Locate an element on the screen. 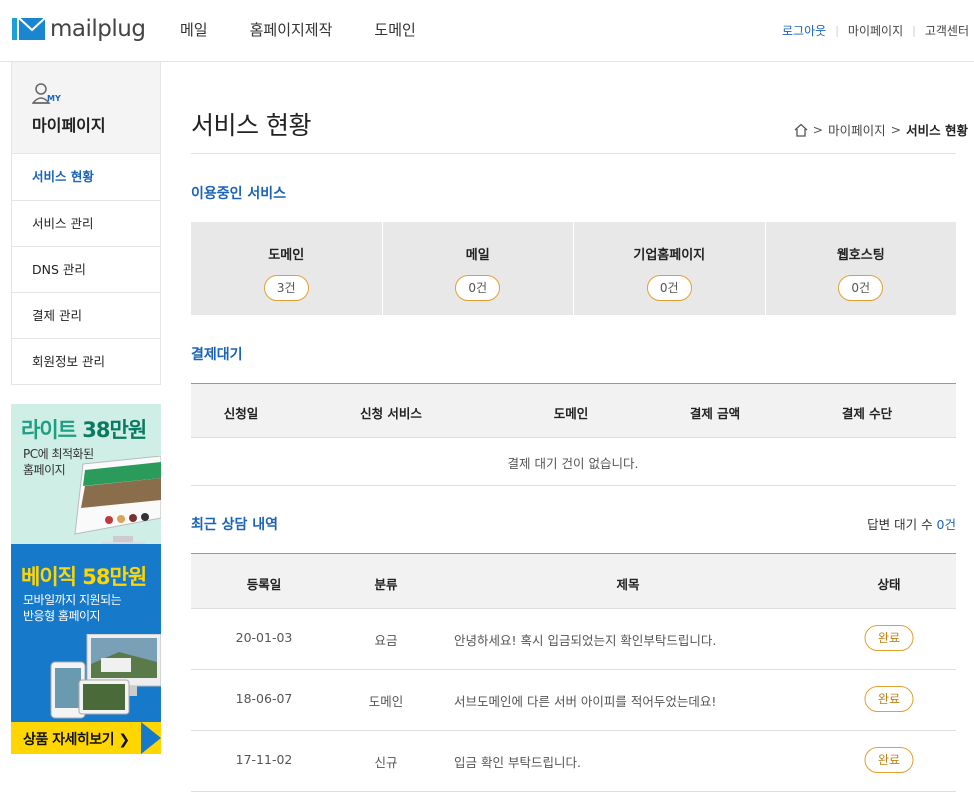 This screenshot has height=806, width=974. row-category: 신규 is located at coordinates (386, 762).